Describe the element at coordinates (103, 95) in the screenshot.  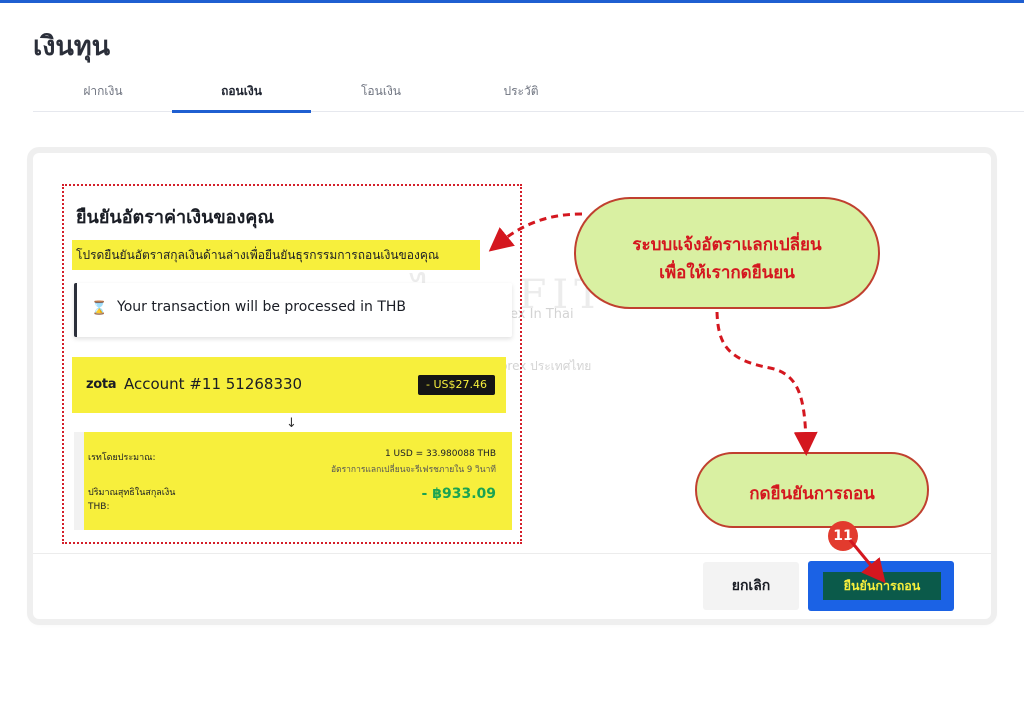
I see `tab-deposit: ฝากเงิน` at that location.